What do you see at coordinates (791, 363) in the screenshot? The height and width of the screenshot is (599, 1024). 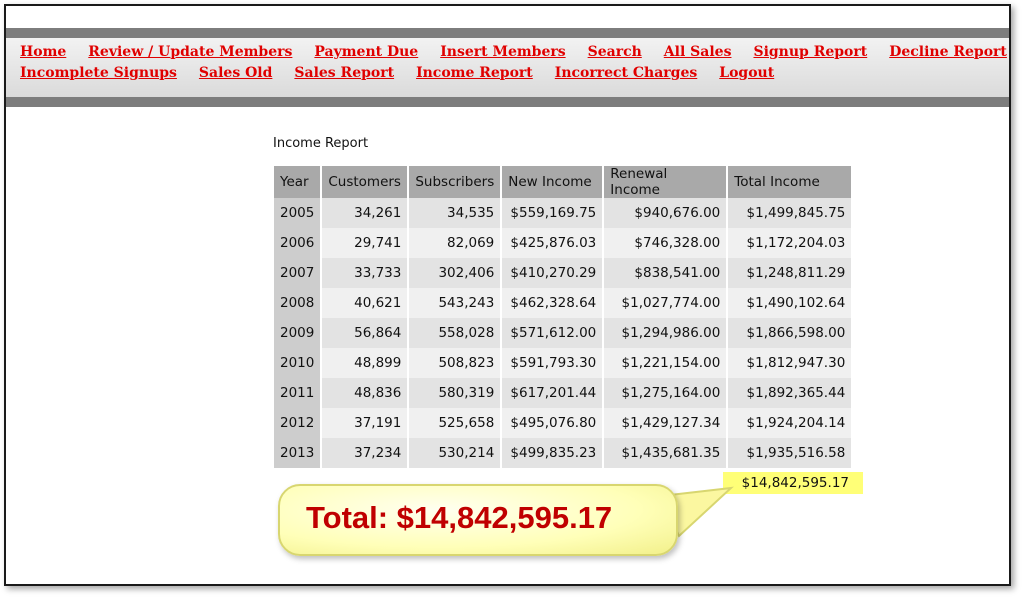 I see `cell-total-income: $1,812,947.30` at bounding box center [791, 363].